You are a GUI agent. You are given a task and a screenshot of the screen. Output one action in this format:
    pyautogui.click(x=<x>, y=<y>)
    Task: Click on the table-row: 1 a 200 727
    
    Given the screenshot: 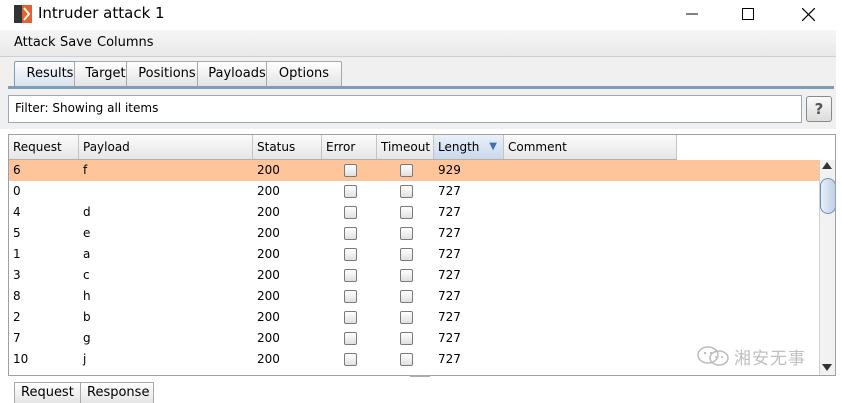 What is the action you would take?
    pyautogui.click(x=414, y=254)
    